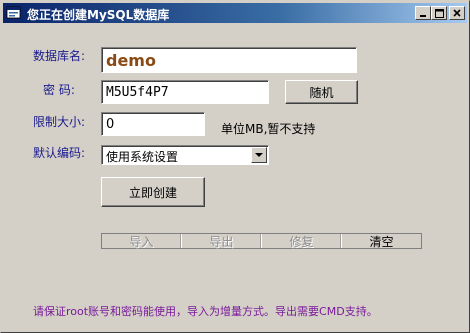 The image size is (470, 333). What do you see at coordinates (302, 241) in the screenshot?
I see `repair-button: 修复` at bounding box center [302, 241].